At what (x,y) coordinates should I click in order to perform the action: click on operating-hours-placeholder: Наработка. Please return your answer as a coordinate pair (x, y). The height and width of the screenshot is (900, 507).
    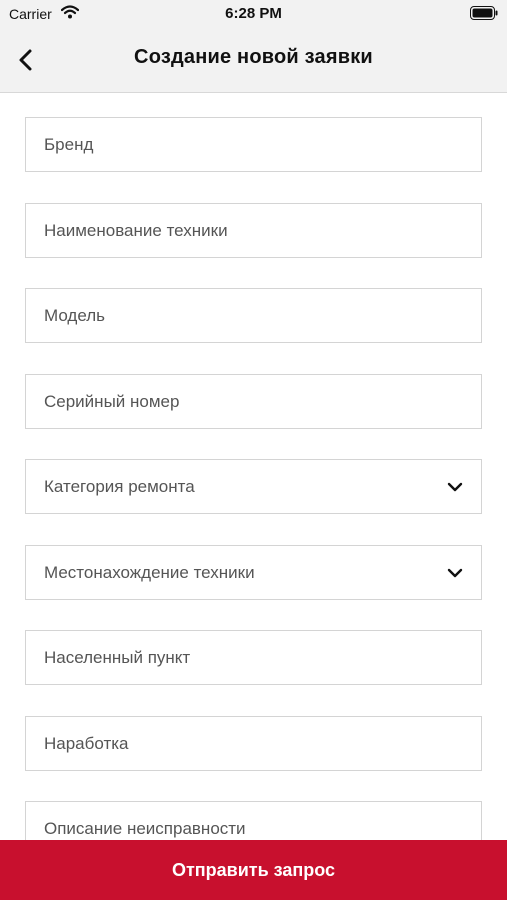
    Looking at the image, I should click on (86, 743).